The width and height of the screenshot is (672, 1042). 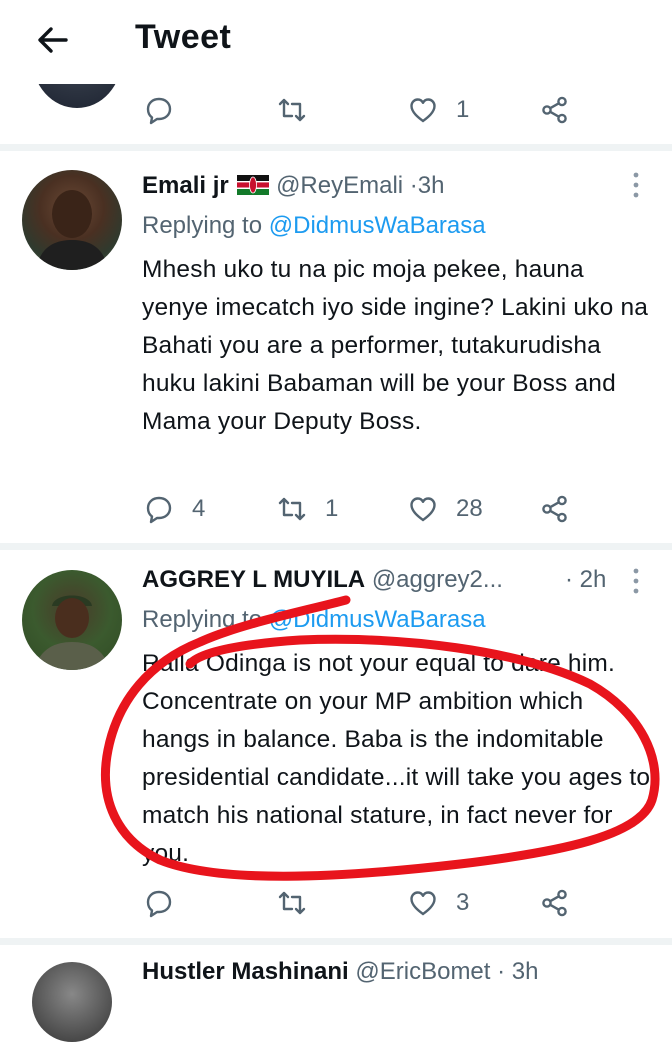 I want to click on reply-button: 4, so click(x=174, y=509).